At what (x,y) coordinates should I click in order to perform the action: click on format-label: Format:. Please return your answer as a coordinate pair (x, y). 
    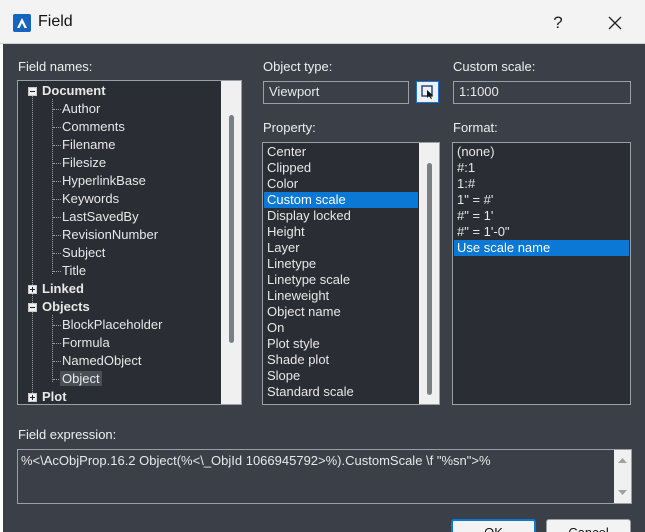
    Looking at the image, I should click on (475, 127).